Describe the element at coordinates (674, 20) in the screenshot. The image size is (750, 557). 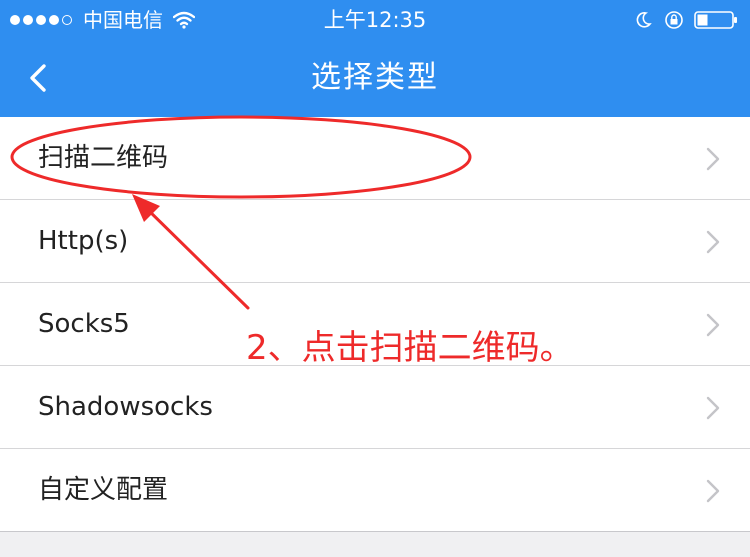
I see `orientation-lock-icon` at that location.